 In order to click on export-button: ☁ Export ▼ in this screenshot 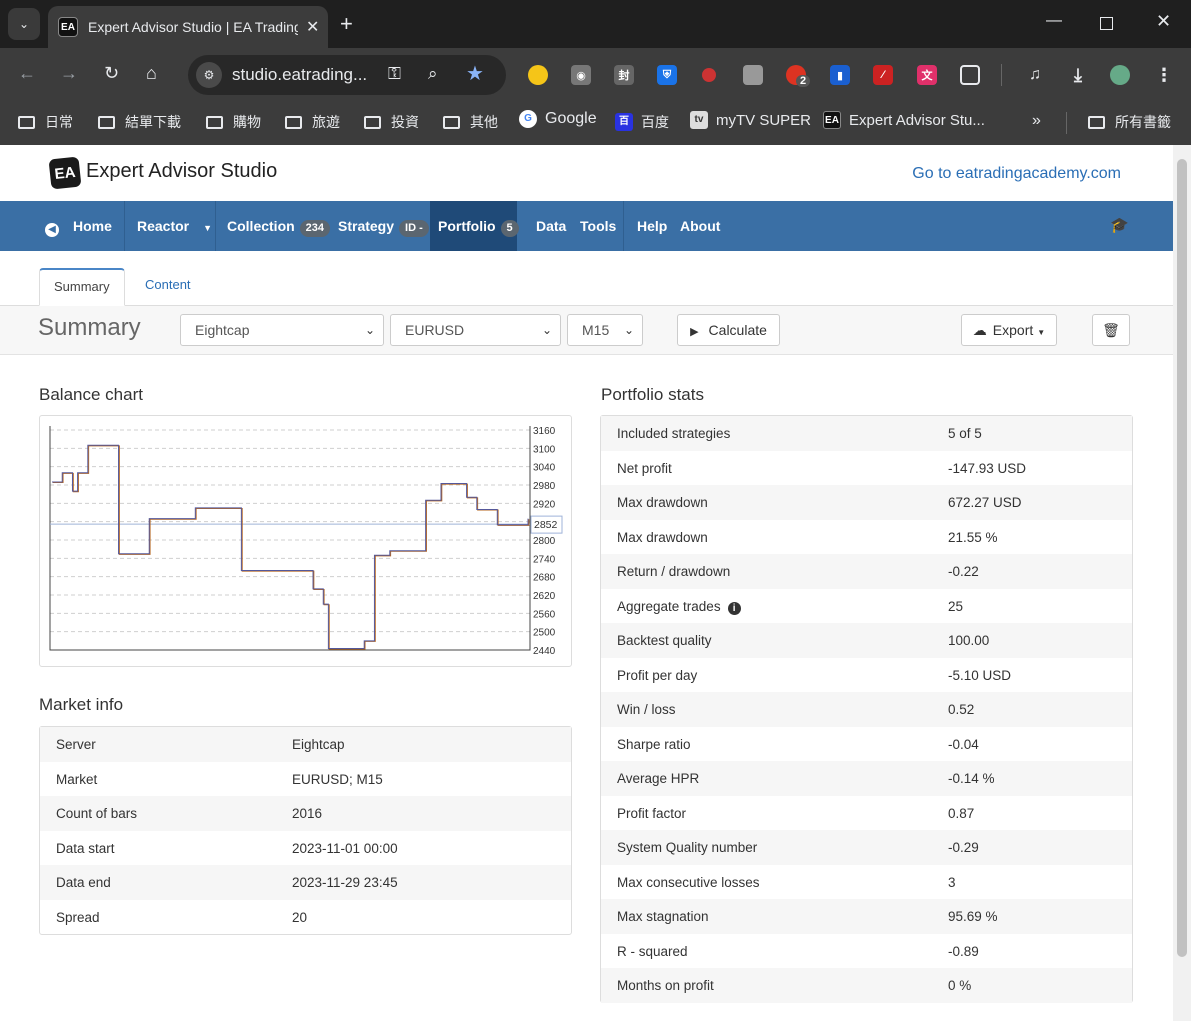, I will do `click(1009, 330)`.